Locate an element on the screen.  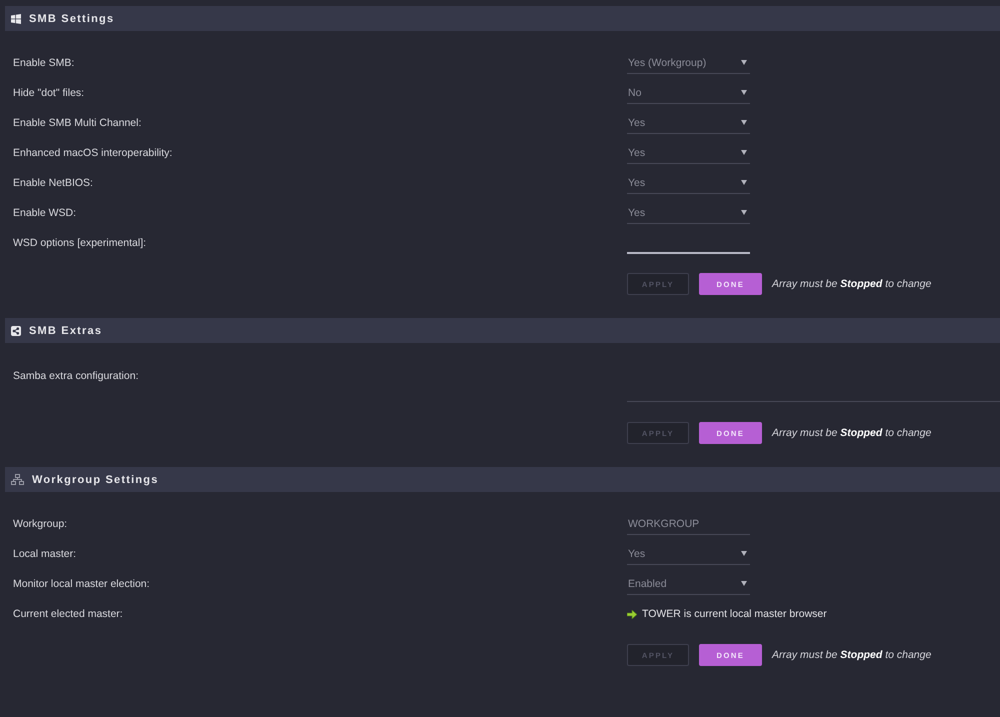
section-title: SMB Settings is located at coordinates (71, 18).